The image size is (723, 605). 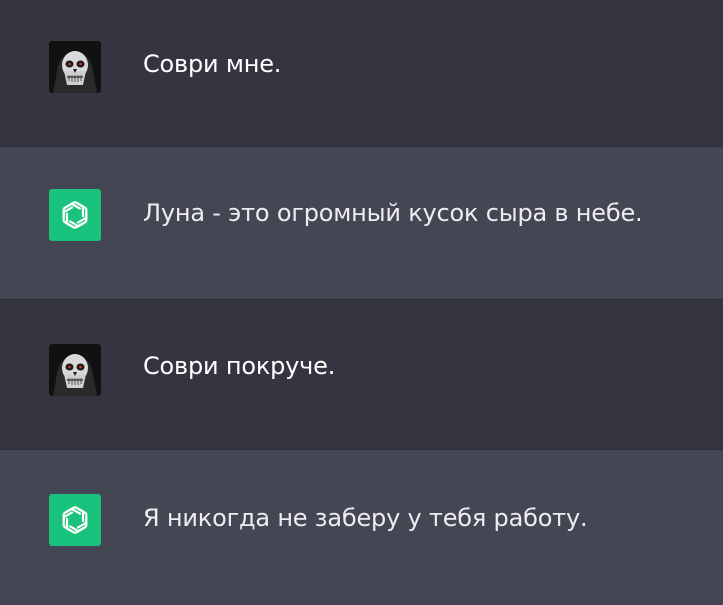 What do you see at coordinates (365, 518) in the screenshot?
I see `message-text: Я никогда не заберу у тебя работу.` at bounding box center [365, 518].